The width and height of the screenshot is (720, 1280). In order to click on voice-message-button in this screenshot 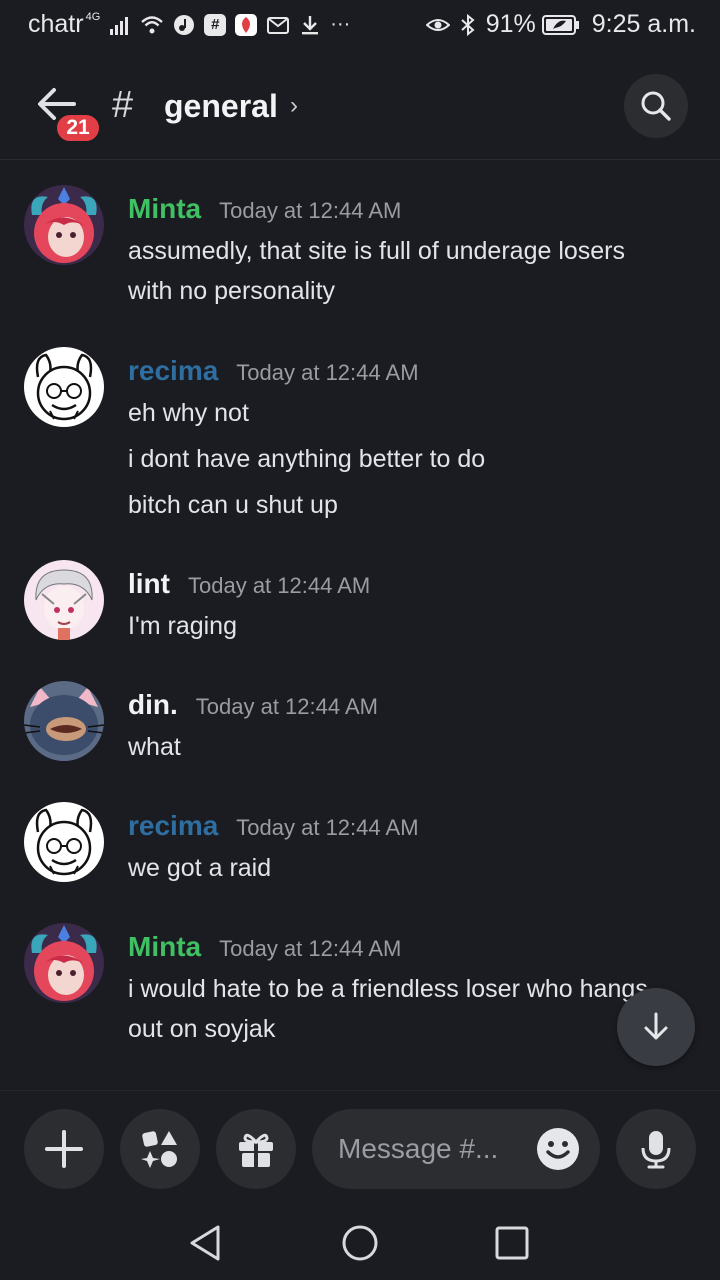, I will do `click(656, 1149)`.